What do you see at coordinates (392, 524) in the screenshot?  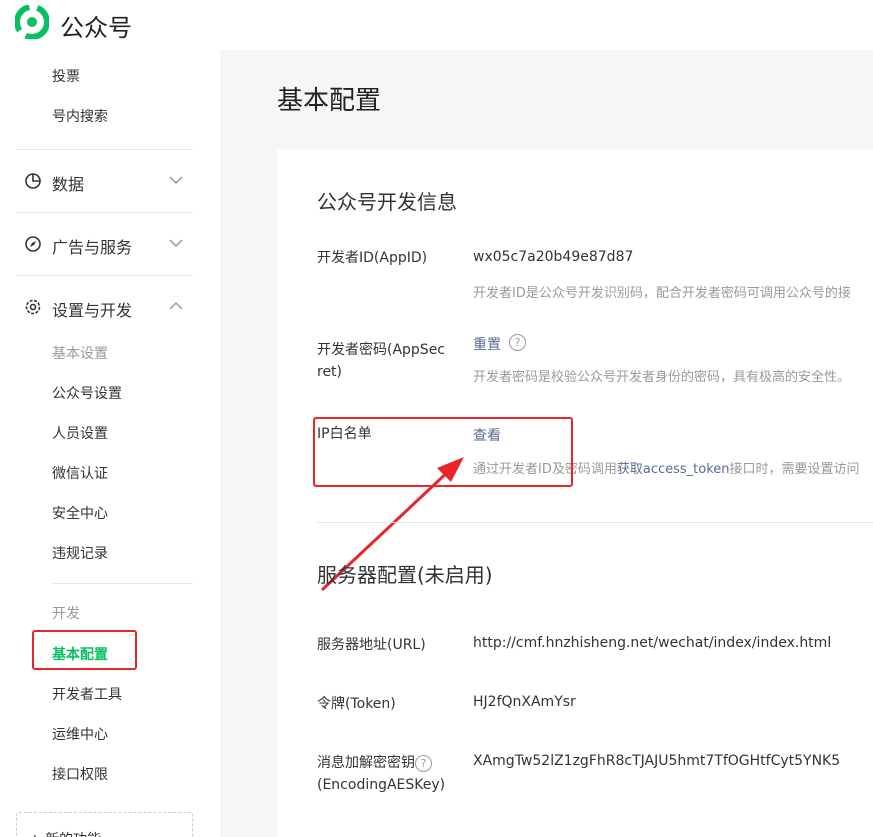 I see `annotation-arrow` at bounding box center [392, 524].